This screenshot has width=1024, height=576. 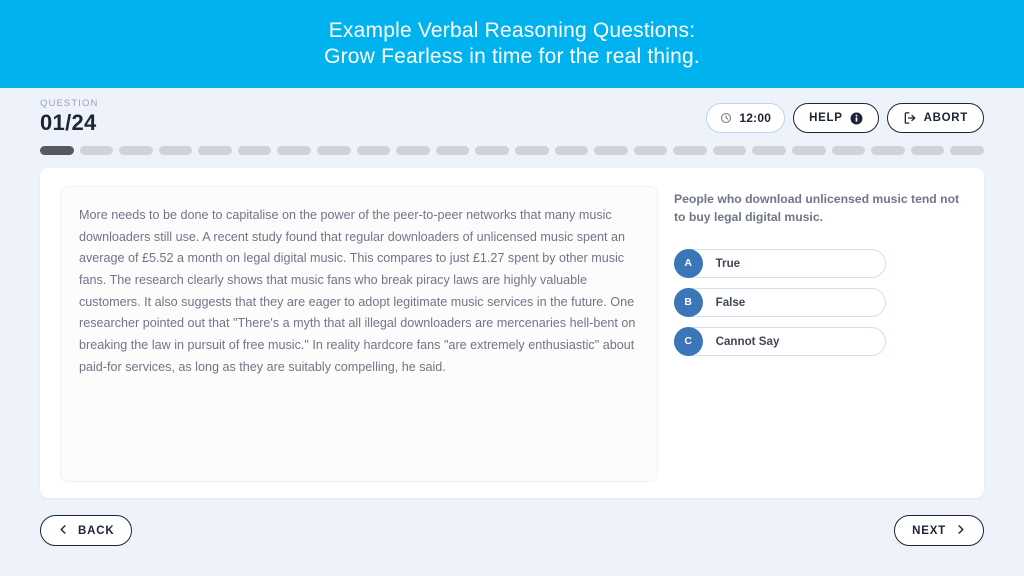 What do you see at coordinates (69, 103) in the screenshot?
I see `question-counter-label: QUESTION` at bounding box center [69, 103].